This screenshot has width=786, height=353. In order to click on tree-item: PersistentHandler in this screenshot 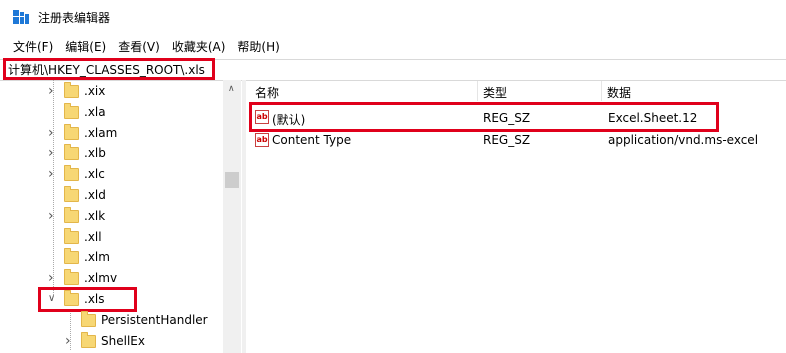, I will do `click(111, 321)`.